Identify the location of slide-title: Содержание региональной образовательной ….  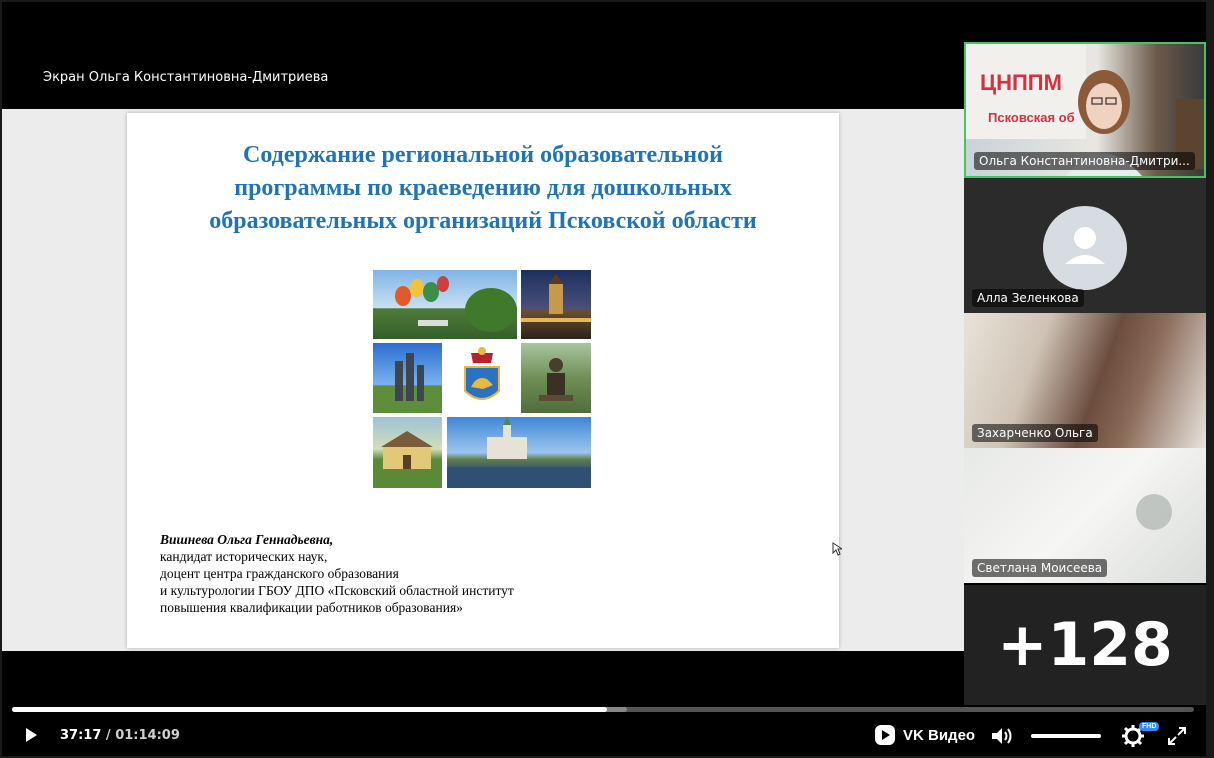
(483, 188).